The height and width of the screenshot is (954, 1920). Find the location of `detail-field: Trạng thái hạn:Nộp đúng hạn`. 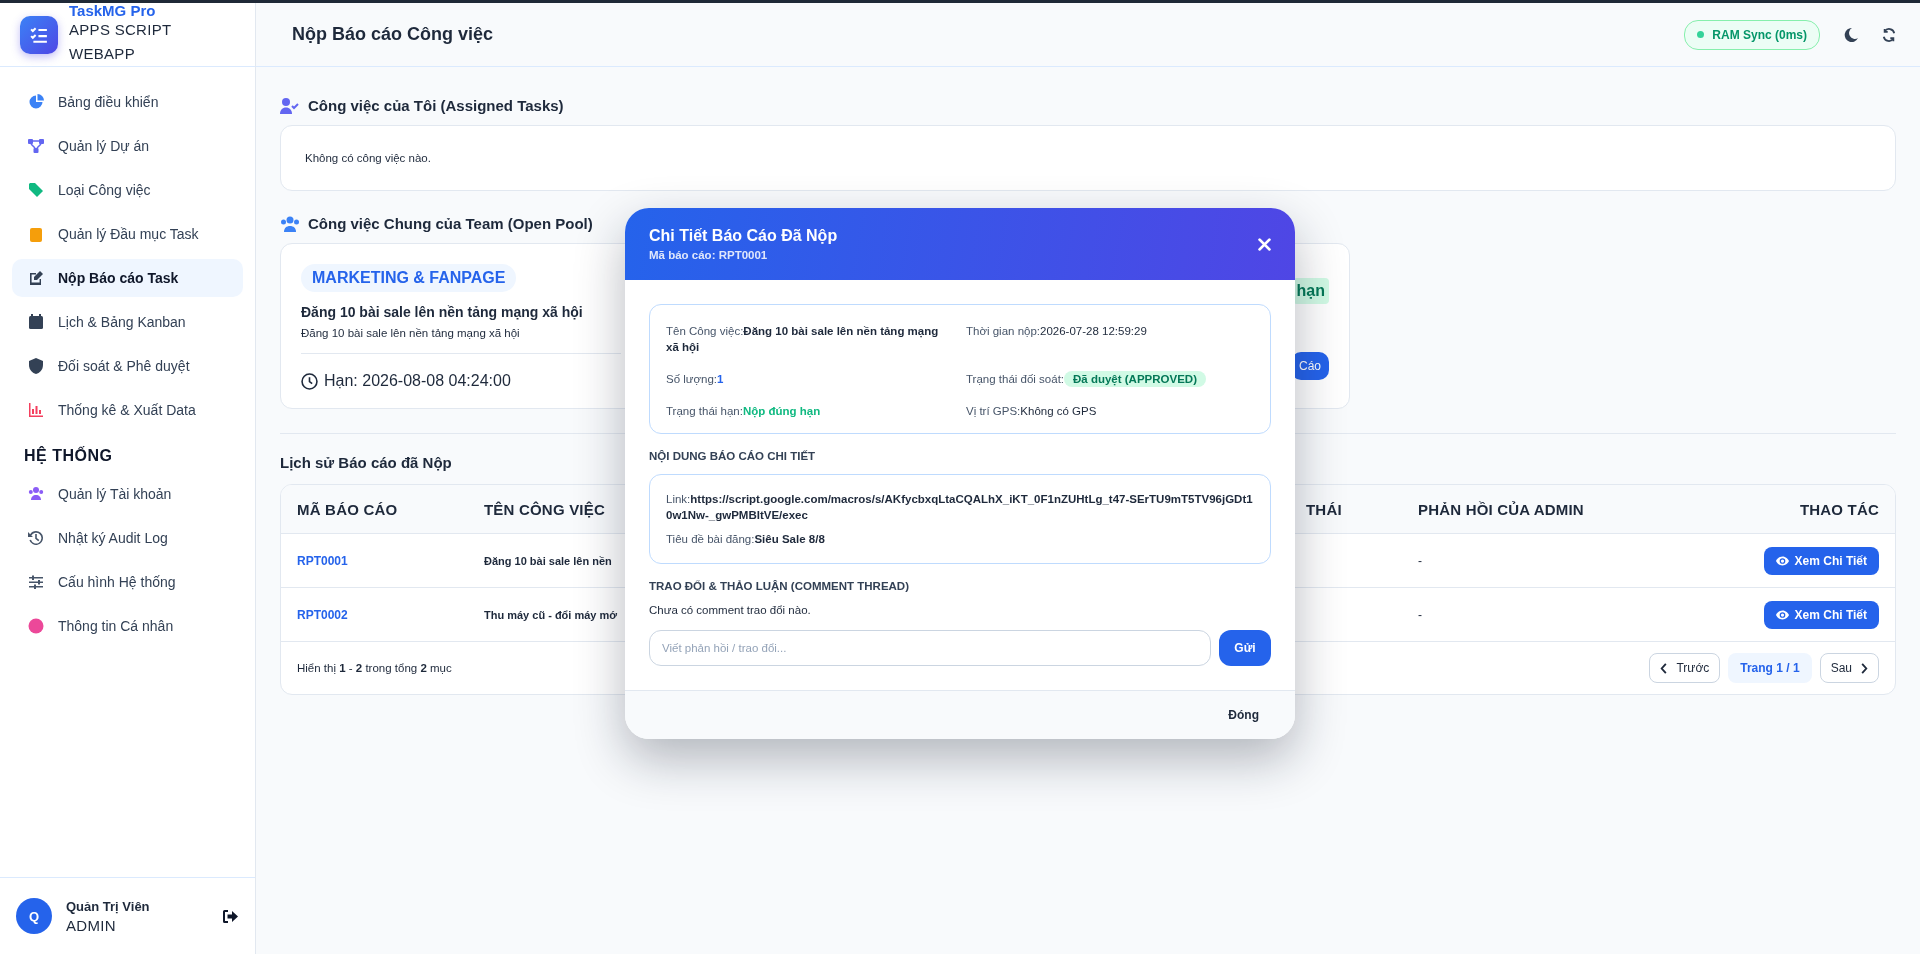

detail-field: Trạng thái hạn:Nộp đúng hạn is located at coordinates (810, 411).